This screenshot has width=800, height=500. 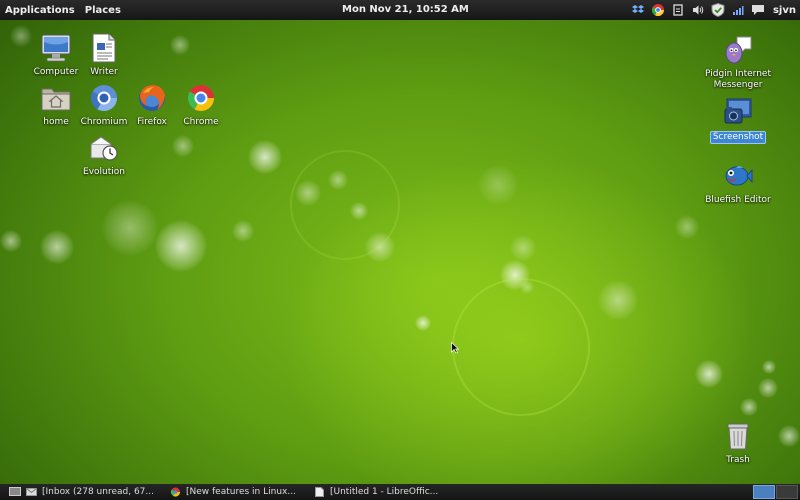 I want to click on desktop-icon-evolution: Evolution, so click(x=104, y=155).